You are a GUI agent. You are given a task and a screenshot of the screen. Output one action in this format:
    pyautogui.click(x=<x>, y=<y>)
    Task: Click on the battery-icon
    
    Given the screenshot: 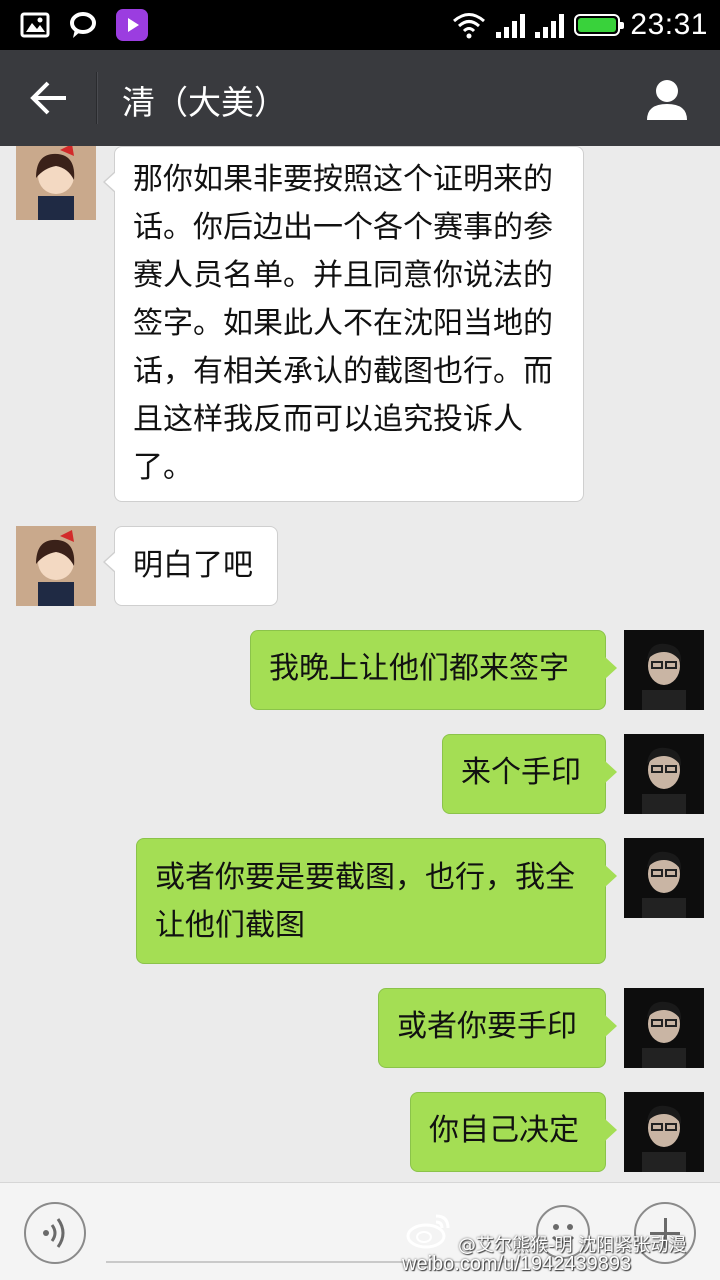 What is the action you would take?
    pyautogui.click(x=599, y=25)
    